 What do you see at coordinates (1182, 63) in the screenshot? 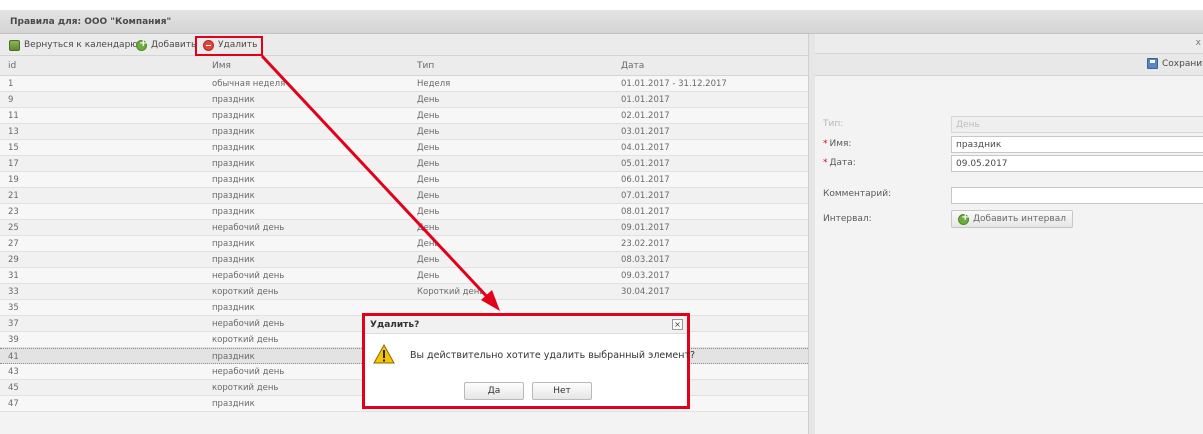
I see `save-label: Сохранит` at bounding box center [1182, 63].